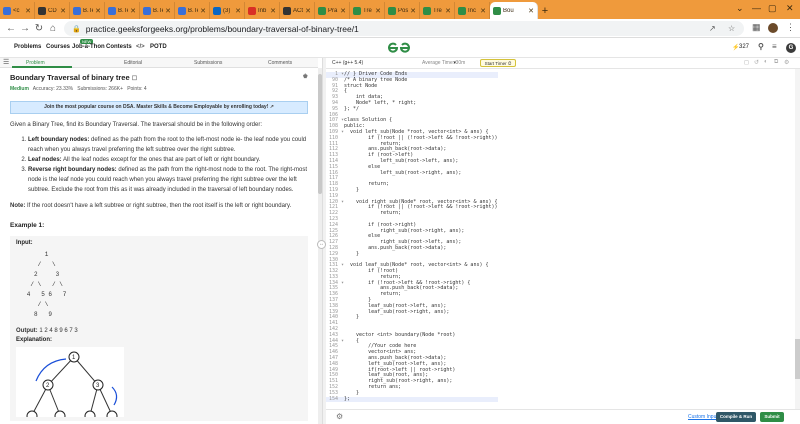 This screenshot has height=424, width=800. What do you see at coordinates (332, 10) in the screenshot?
I see `browser-tab: Pra ✕` at bounding box center [332, 10].